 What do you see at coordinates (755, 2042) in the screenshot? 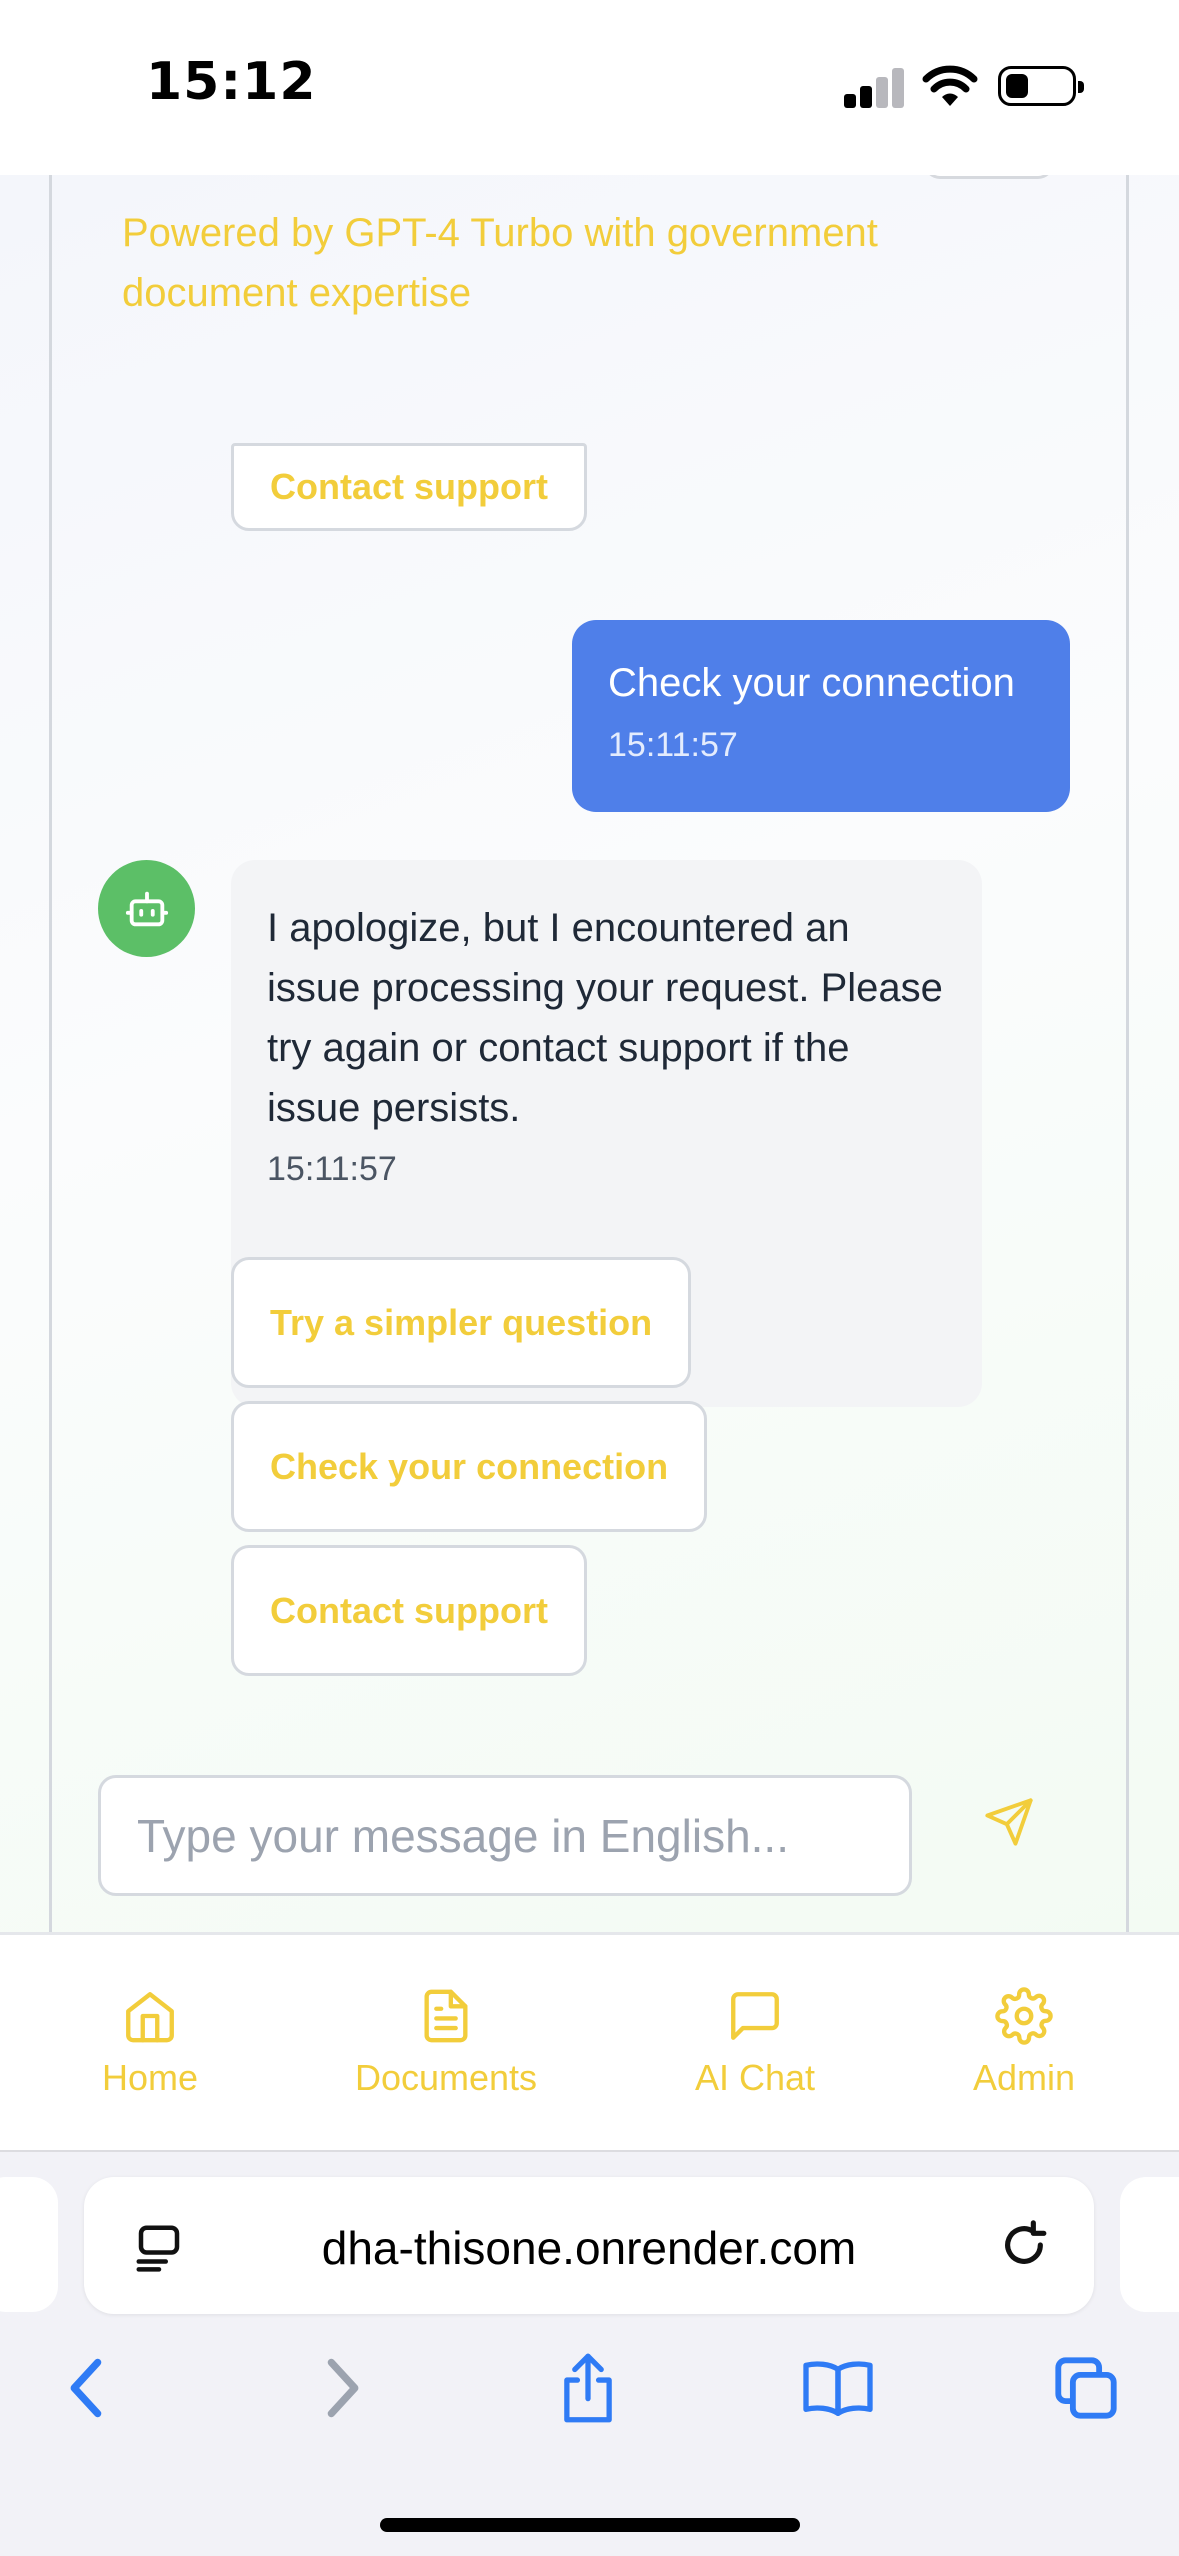
I see `nav-ai-chat: AI Chat` at bounding box center [755, 2042].